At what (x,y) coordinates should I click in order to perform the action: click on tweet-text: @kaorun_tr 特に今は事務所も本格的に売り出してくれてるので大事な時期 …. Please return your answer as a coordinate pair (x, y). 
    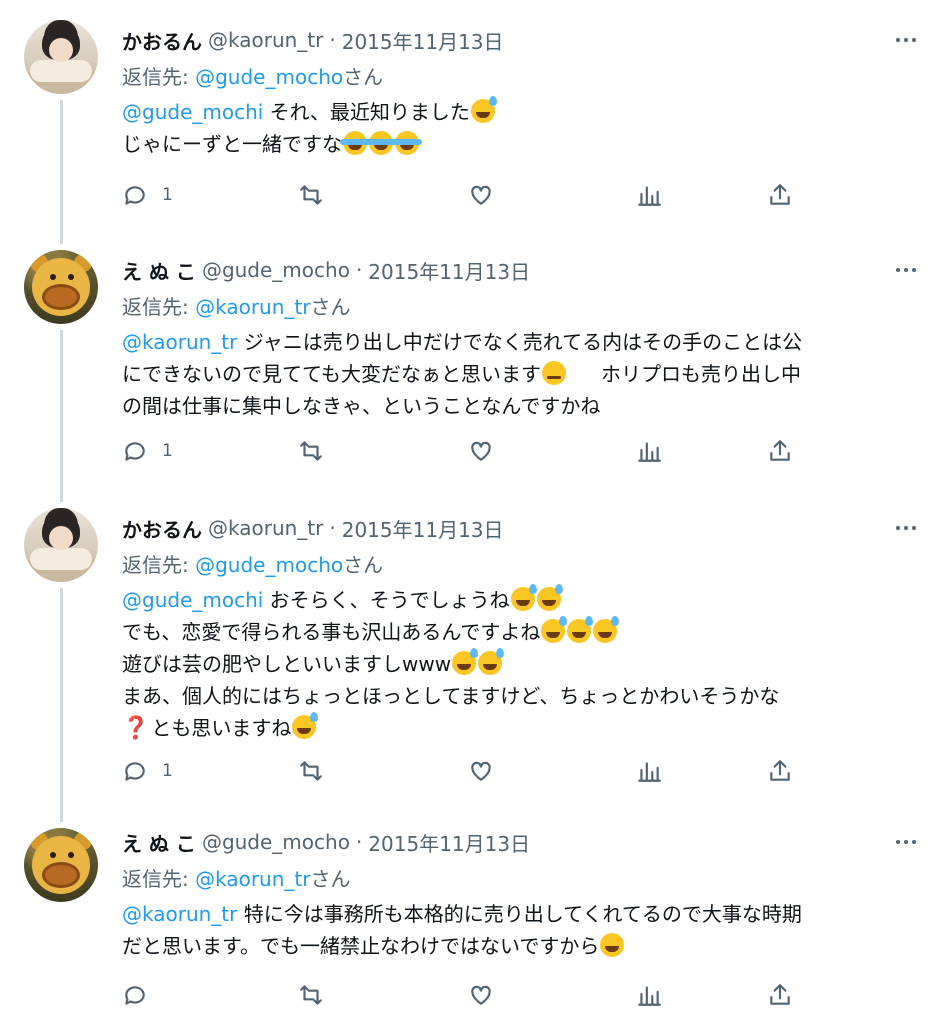
    Looking at the image, I should click on (523, 930).